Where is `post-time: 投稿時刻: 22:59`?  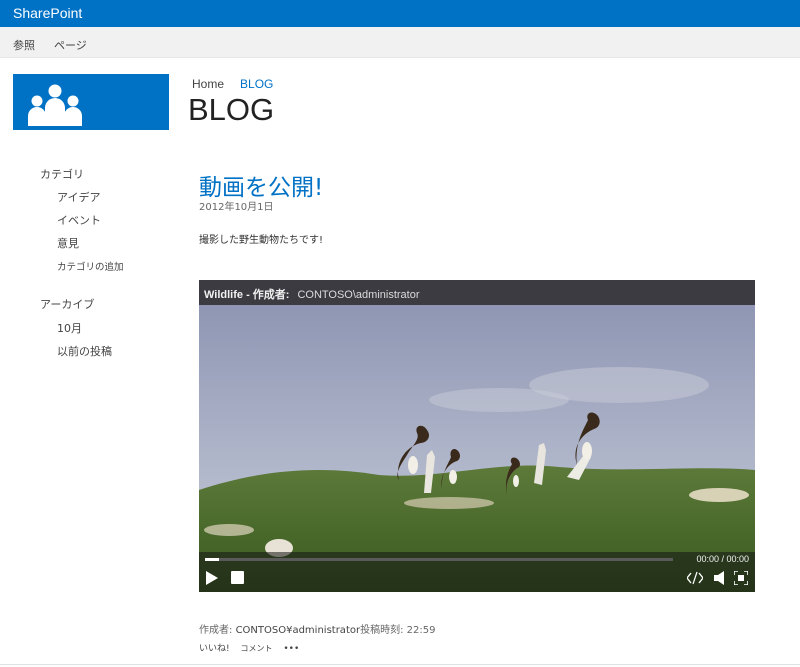 post-time: 投稿時刻: 22:59 is located at coordinates (398, 630).